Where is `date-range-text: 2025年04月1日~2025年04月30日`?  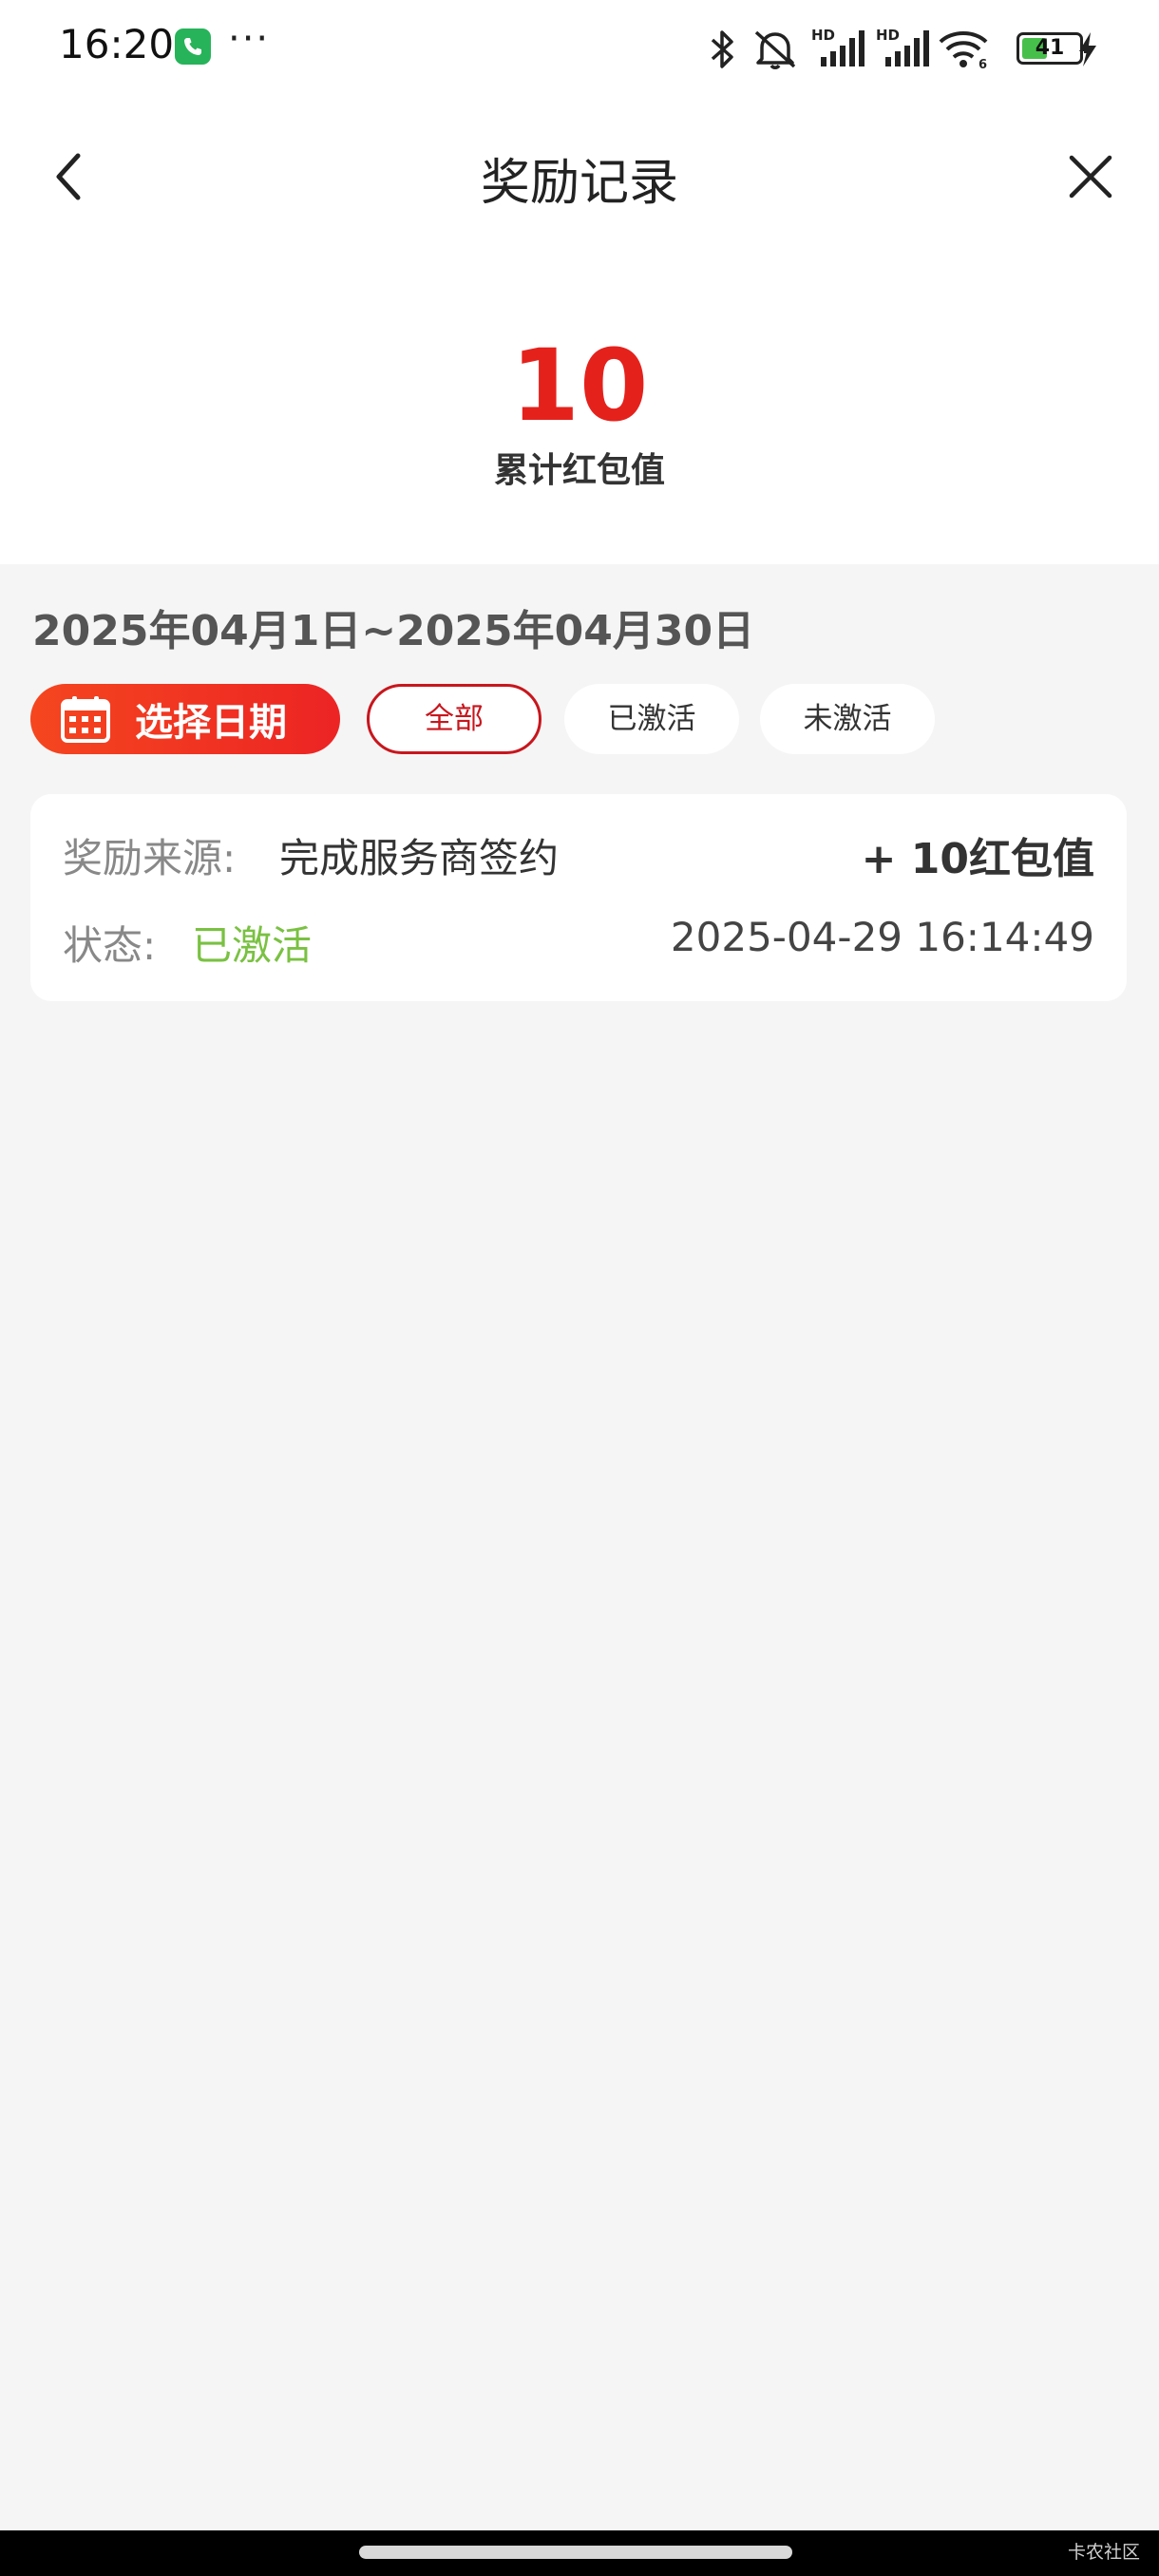
date-range-text: 2025年04月1日~2025年04月30日 is located at coordinates (393, 631).